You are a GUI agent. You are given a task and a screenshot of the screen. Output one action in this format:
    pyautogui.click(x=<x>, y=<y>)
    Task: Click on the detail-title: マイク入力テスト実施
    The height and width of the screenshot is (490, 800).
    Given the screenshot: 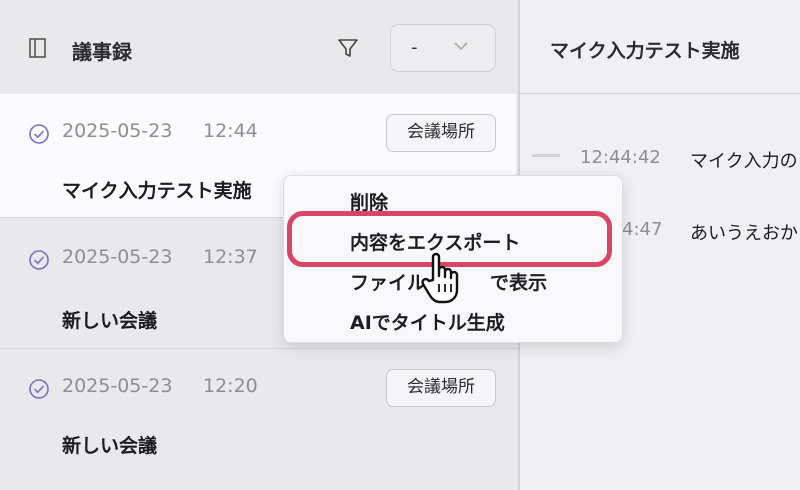 What is the action you would take?
    pyautogui.click(x=645, y=51)
    